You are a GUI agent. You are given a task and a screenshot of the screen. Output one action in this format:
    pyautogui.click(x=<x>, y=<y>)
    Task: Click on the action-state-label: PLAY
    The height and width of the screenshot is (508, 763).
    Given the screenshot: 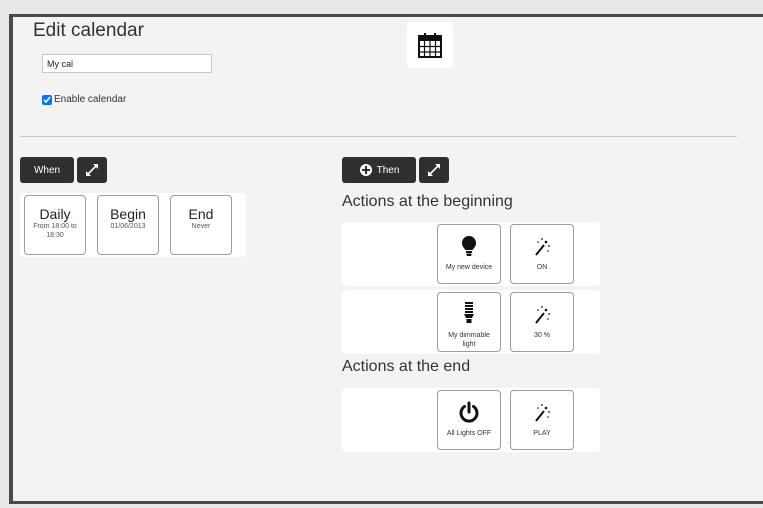 What is the action you would take?
    pyautogui.click(x=542, y=433)
    